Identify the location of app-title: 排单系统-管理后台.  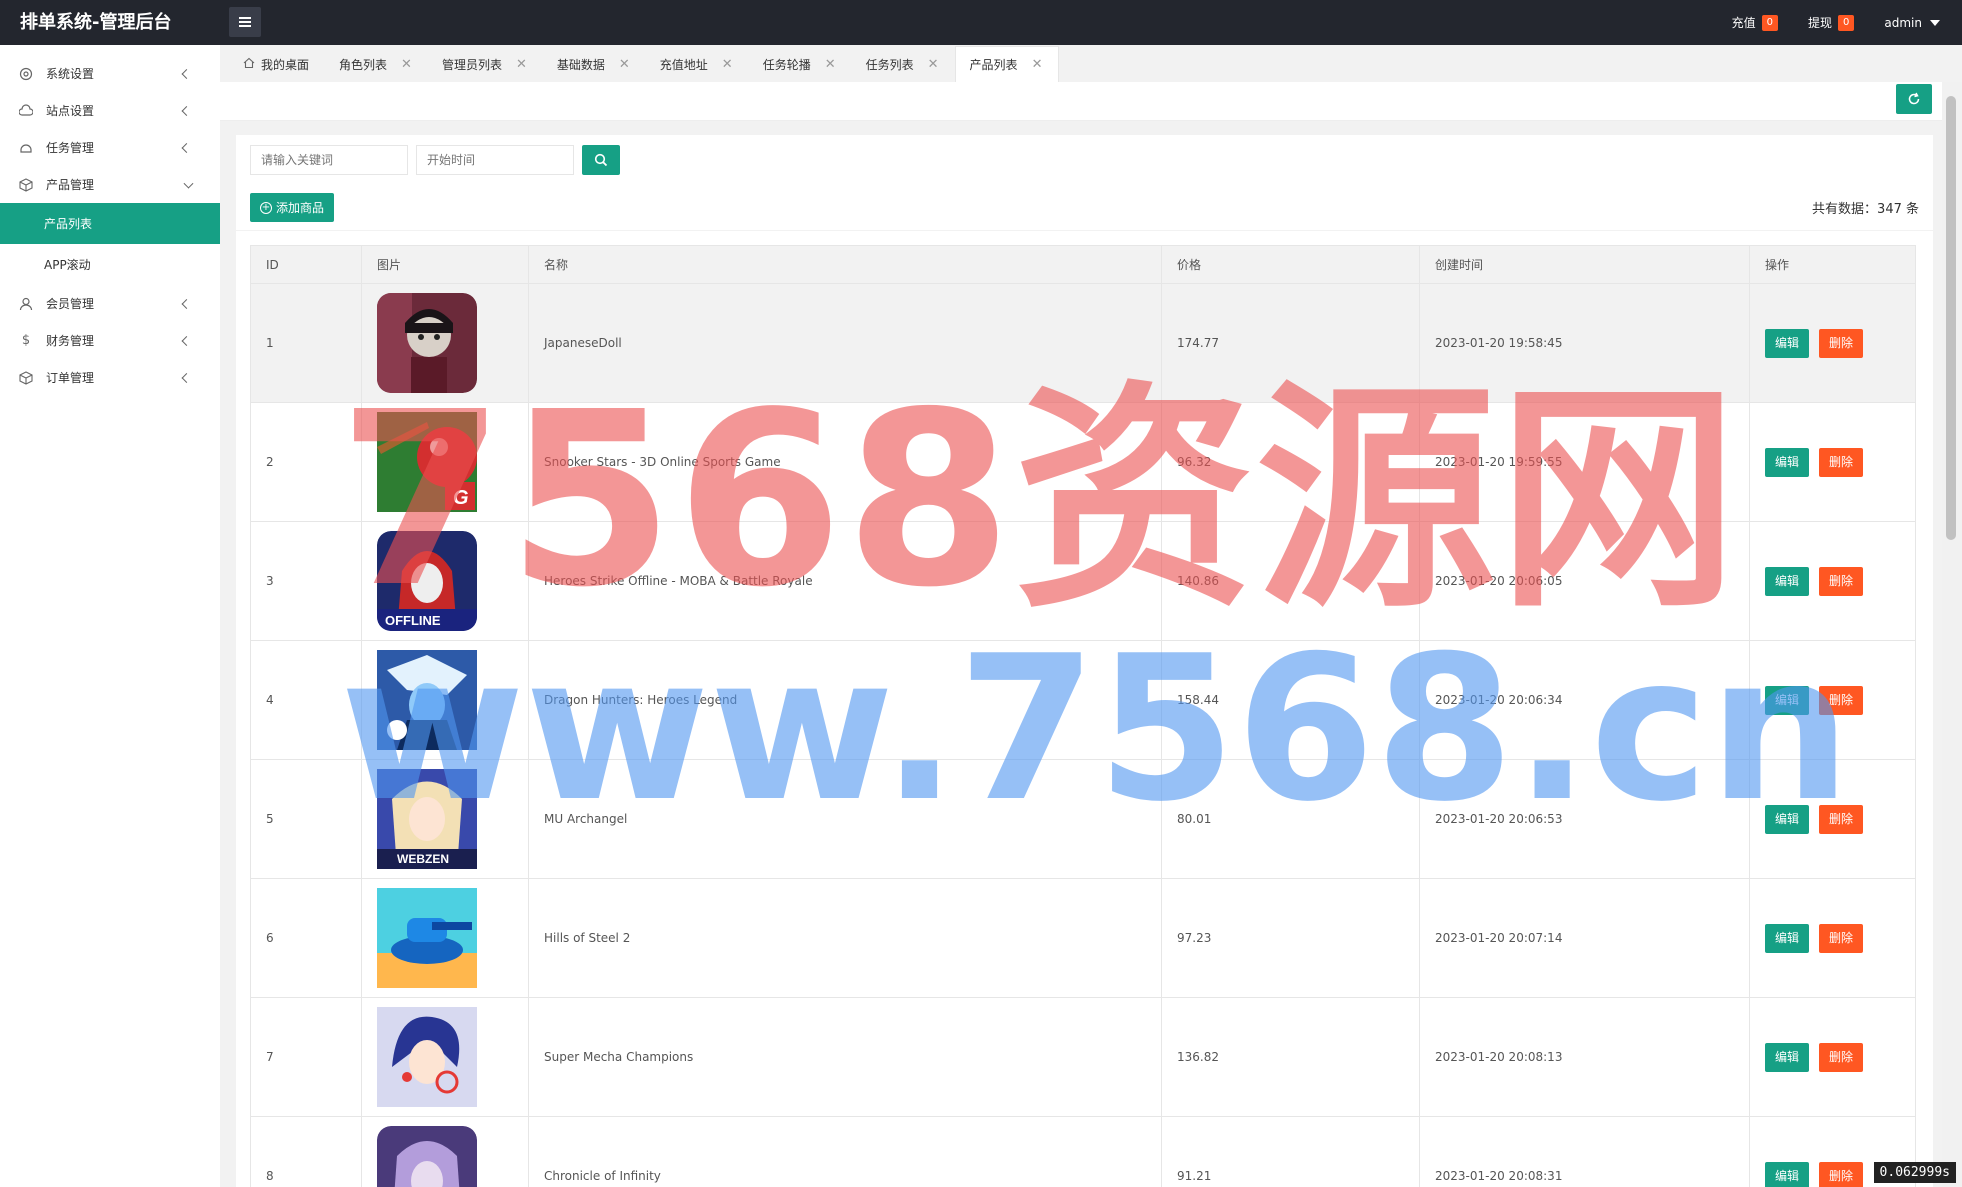
(96, 22).